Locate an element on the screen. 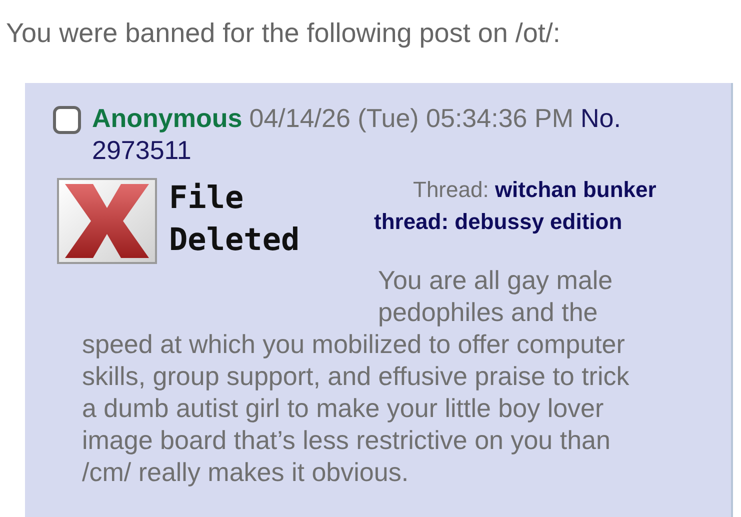 Image resolution: width=741 pixels, height=517 pixels. poster-name: Anonymous is located at coordinates (167, 118).